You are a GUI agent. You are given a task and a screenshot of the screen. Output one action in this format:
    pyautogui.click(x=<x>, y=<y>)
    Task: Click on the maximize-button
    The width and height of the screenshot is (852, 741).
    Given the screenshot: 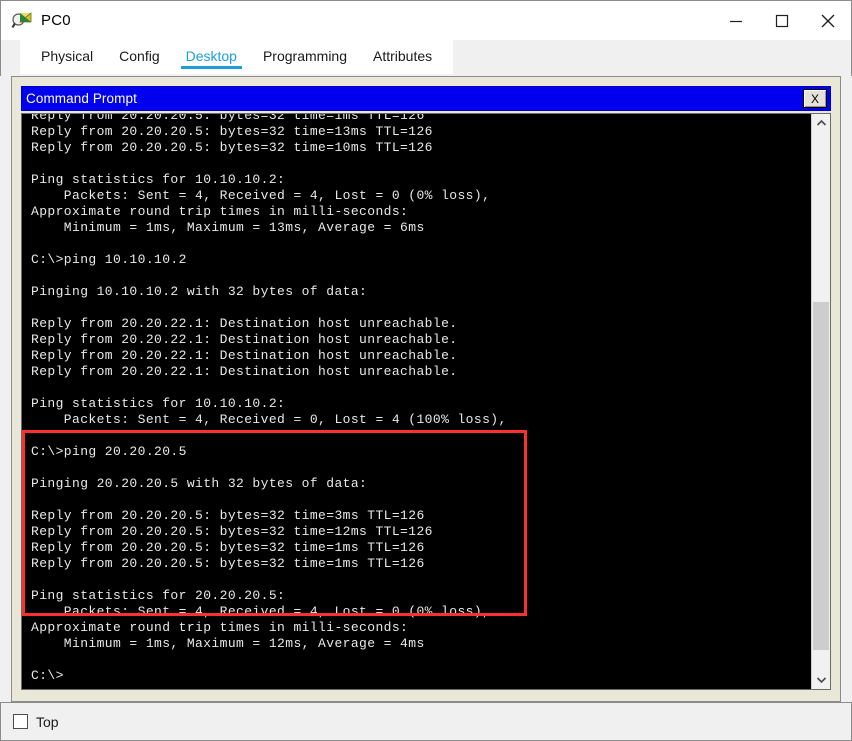 What is the action you would take?
    pyautogui.click(x=782, y=20)
    